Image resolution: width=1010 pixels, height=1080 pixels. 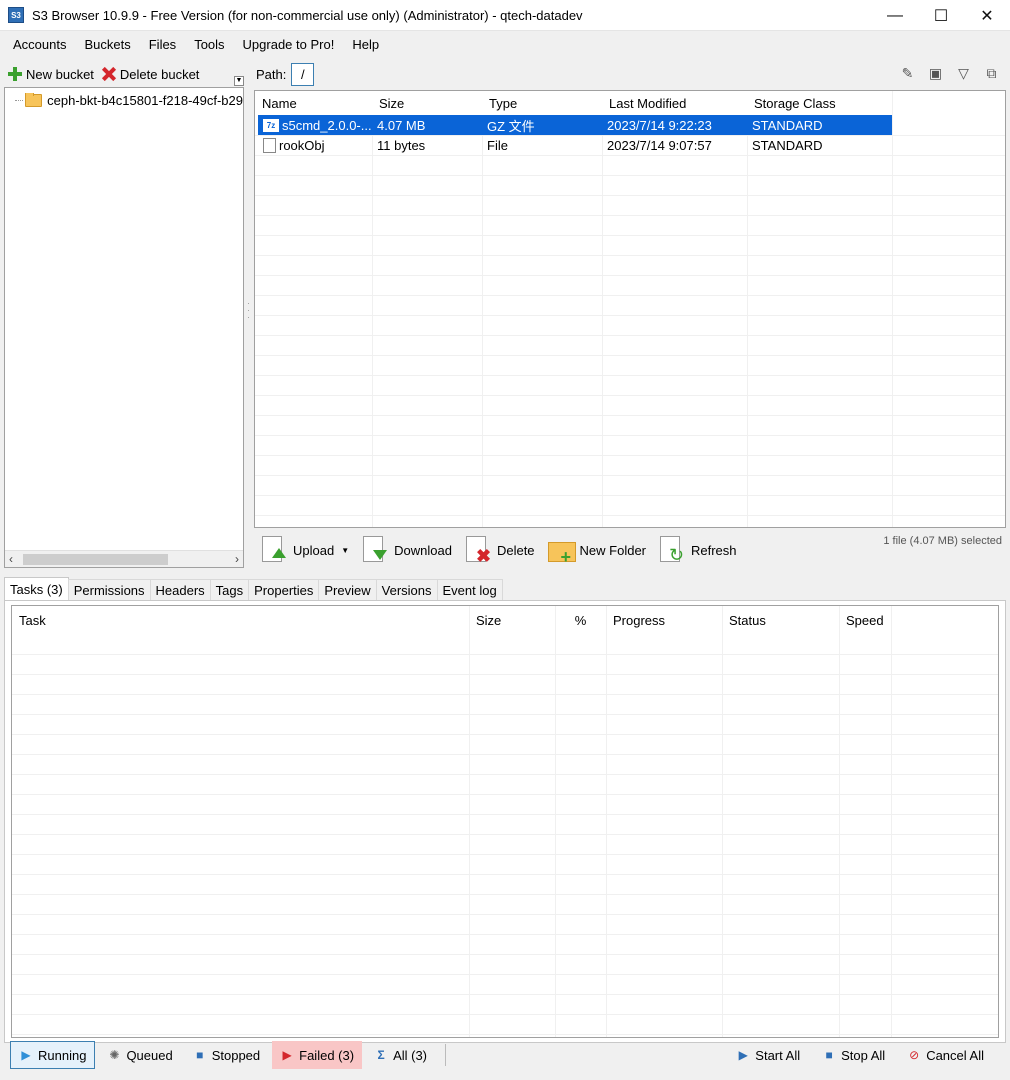 I want to click on cancel-all-button: ⊘ Cancel All, so click(x=945, y=1055).